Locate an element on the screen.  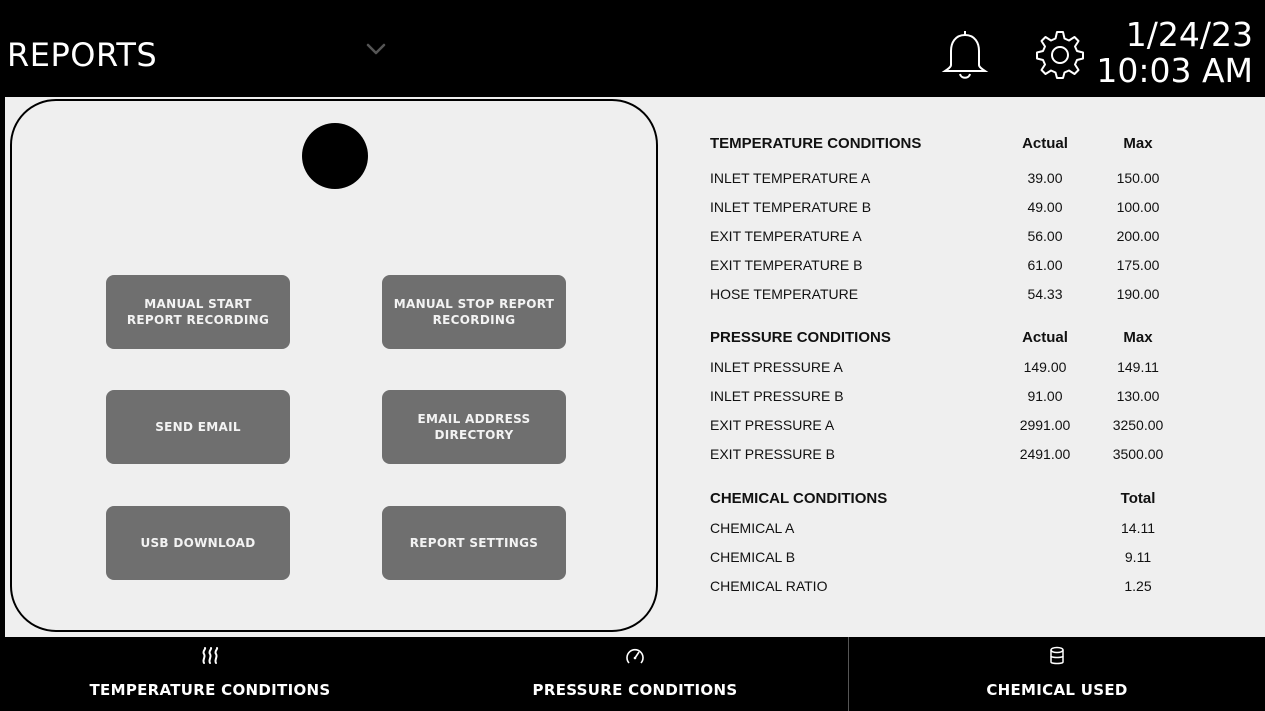
gauge-icon is located at coordinates (635, 656).